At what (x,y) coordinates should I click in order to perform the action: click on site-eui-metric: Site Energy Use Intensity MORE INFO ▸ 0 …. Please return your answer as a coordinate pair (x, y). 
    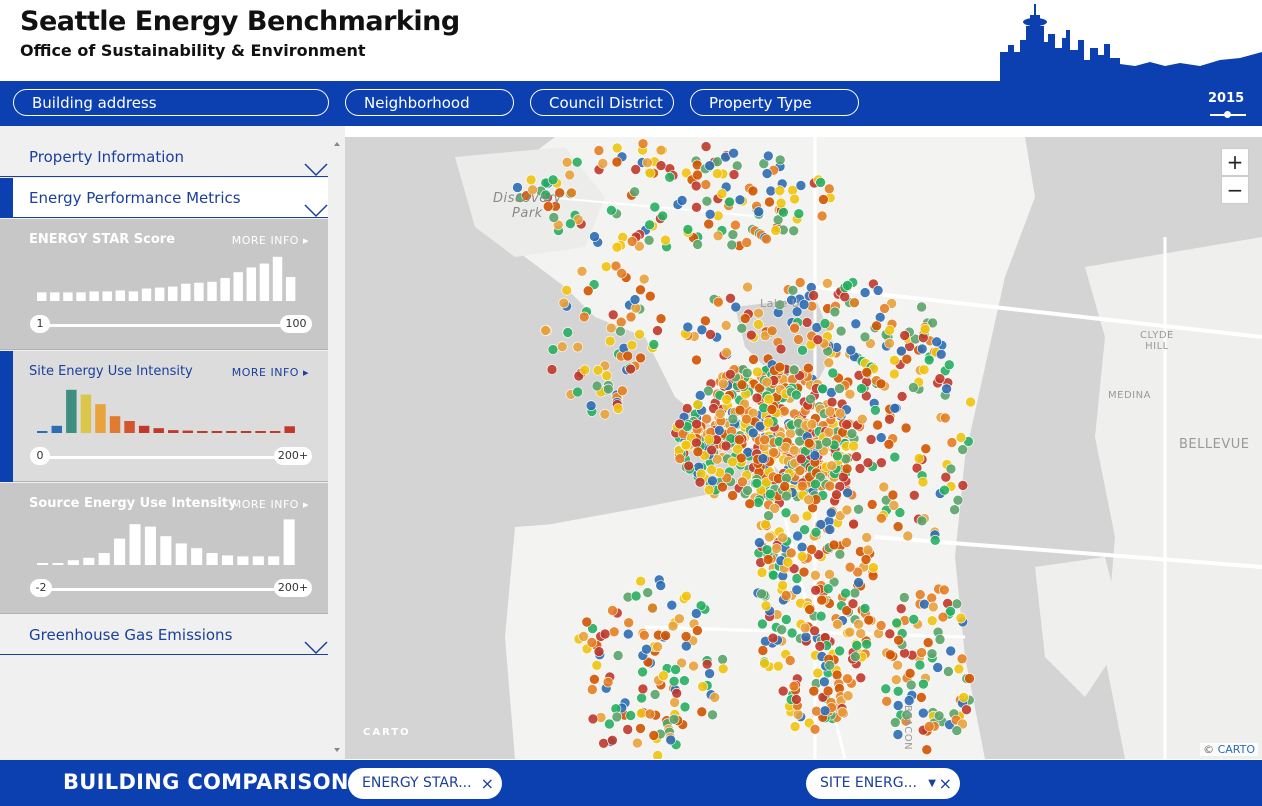
    Looking at the image, I should click on (164, 416).